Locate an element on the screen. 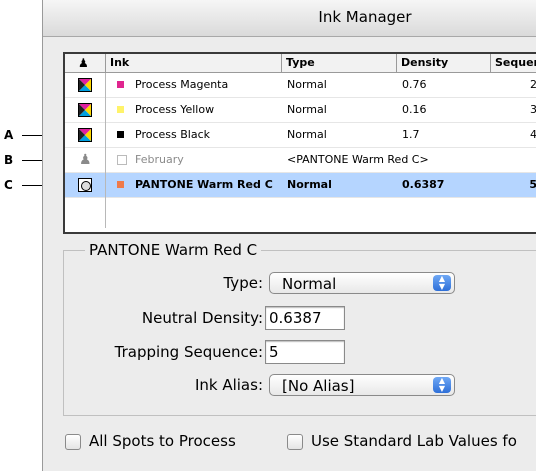 This screenshot has height=471, width=536. table-header: ♟ Ink Type Density Sequen is located at coordinates (300, 63).